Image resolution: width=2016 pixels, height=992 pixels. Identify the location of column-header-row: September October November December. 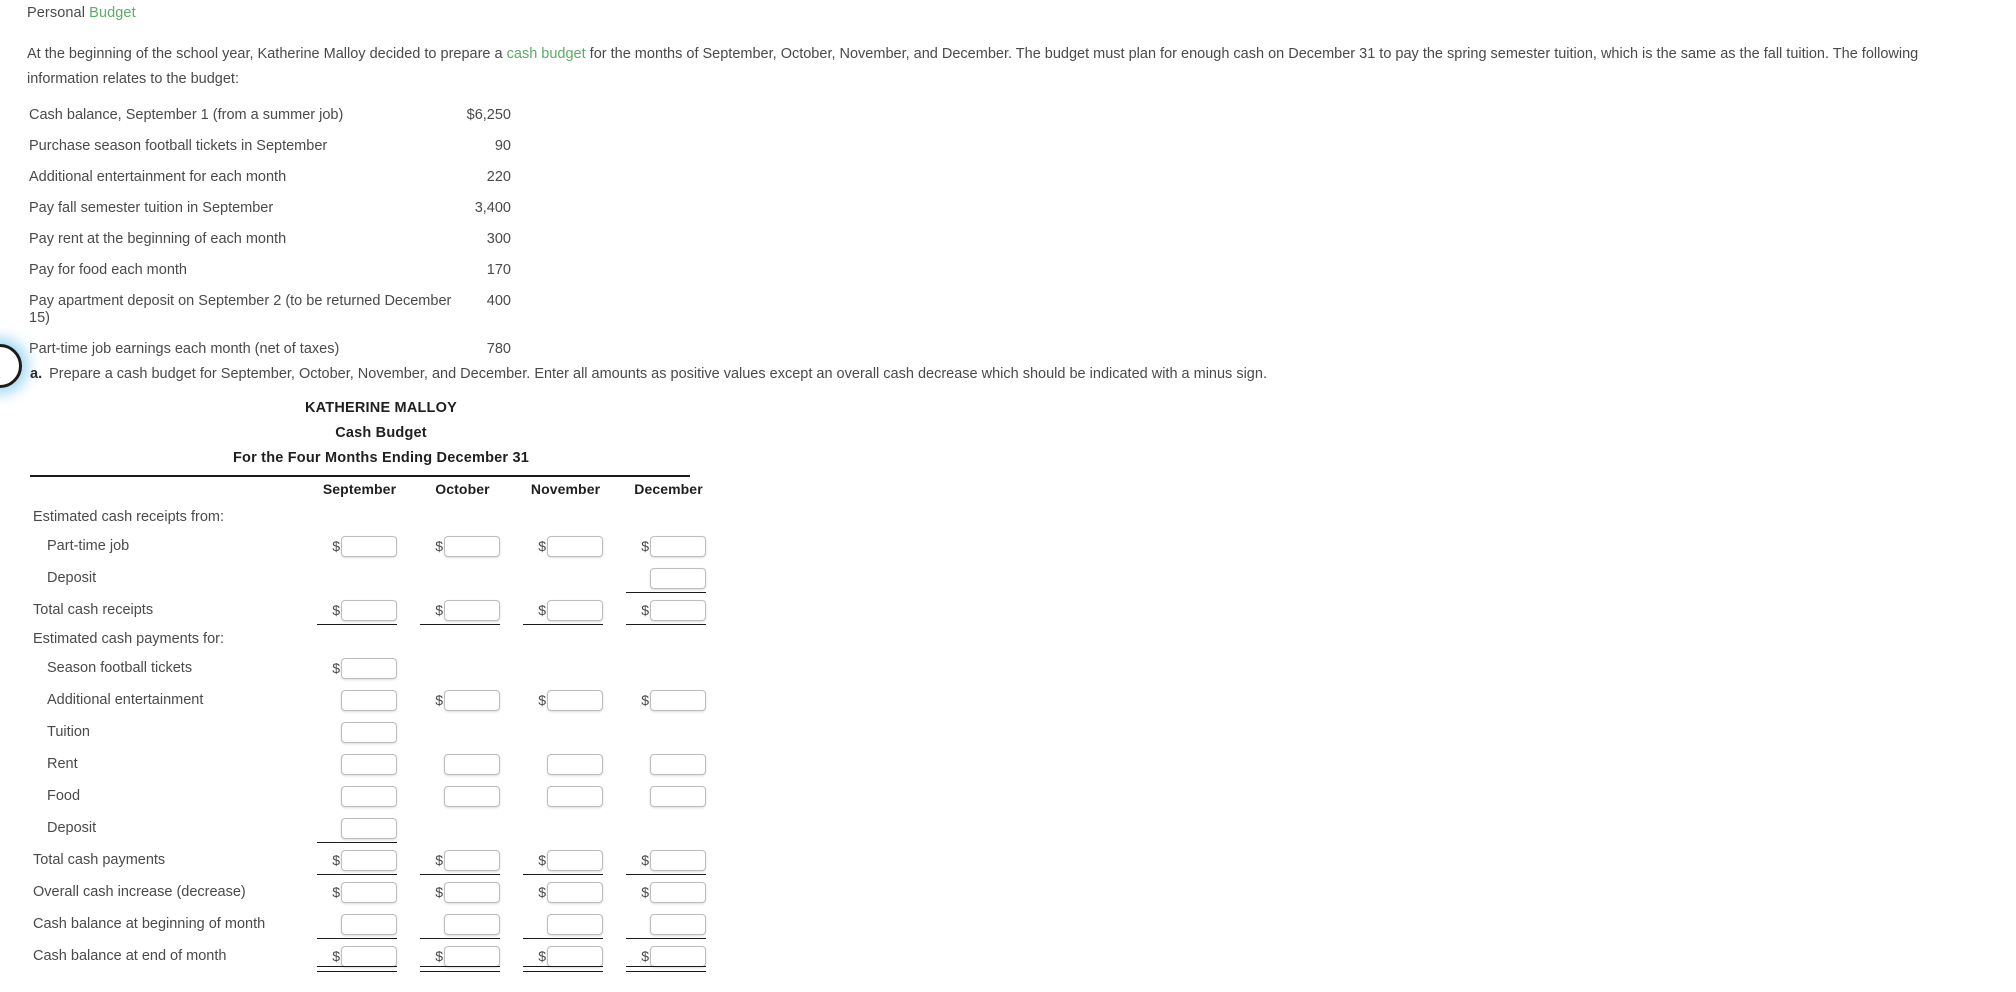
(375, 490).